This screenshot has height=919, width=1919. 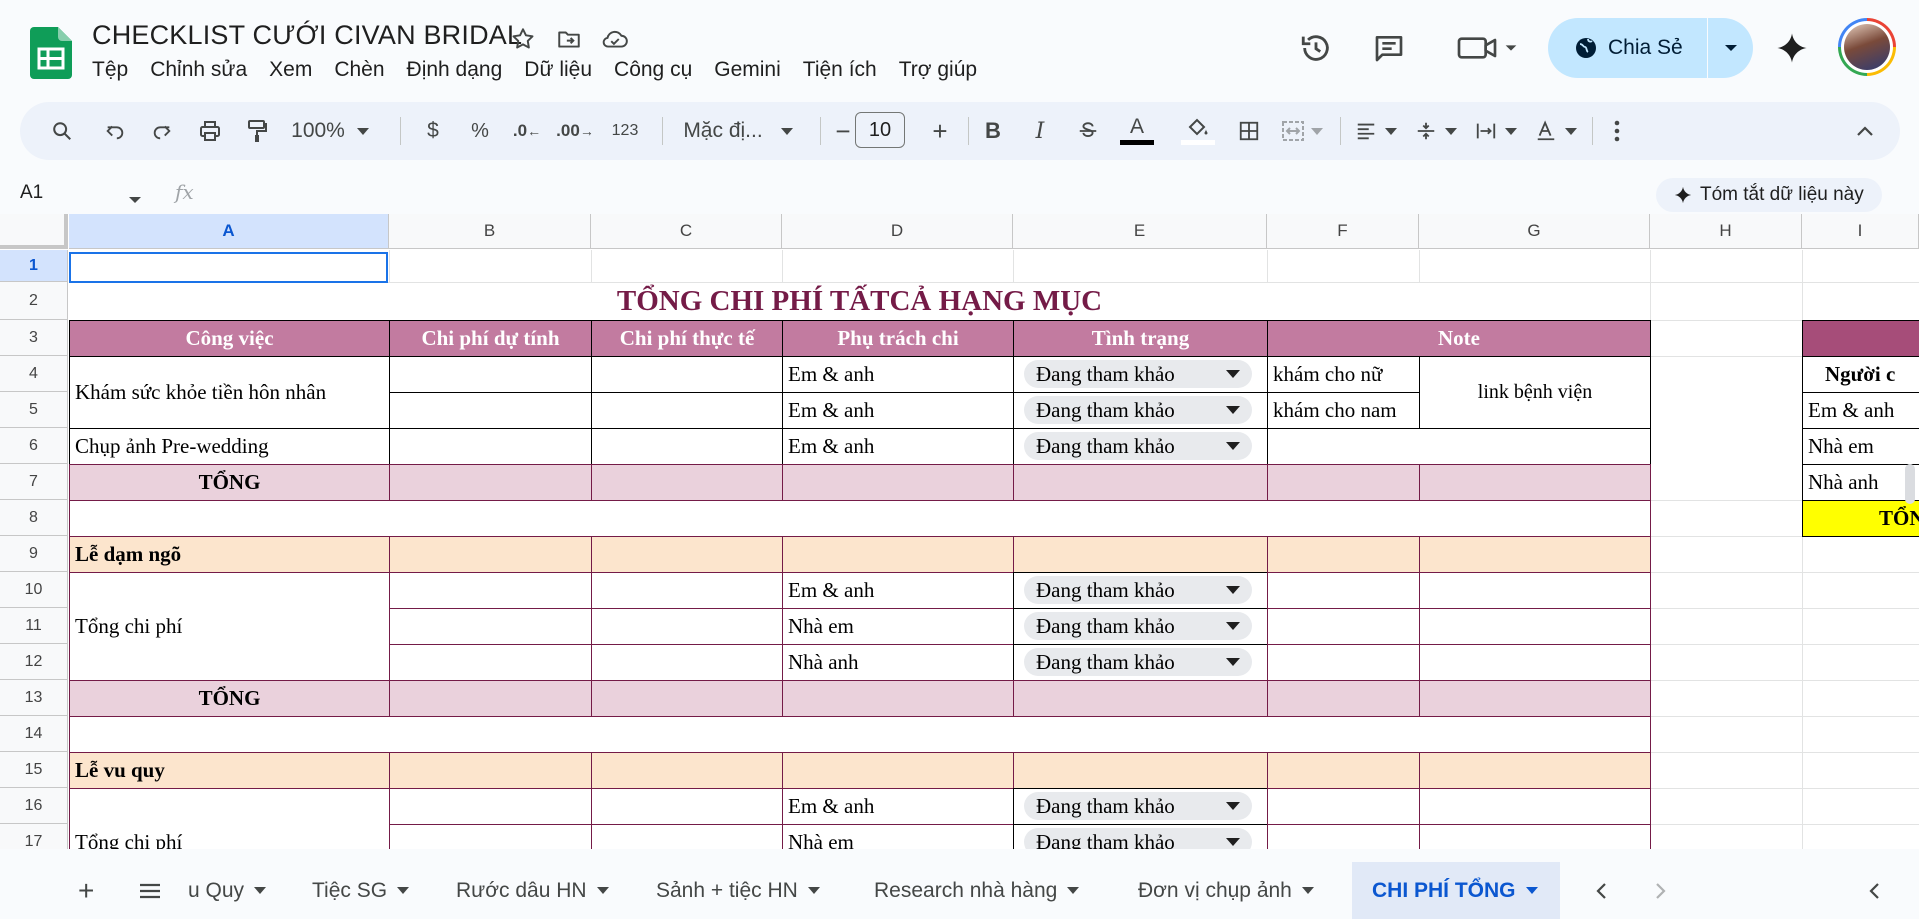 What do you see at coordinates (1138, 374) in the screenshot?
I see `status-dropdown-r4: Đang tham khảo` at bounding box center [1138, 374].